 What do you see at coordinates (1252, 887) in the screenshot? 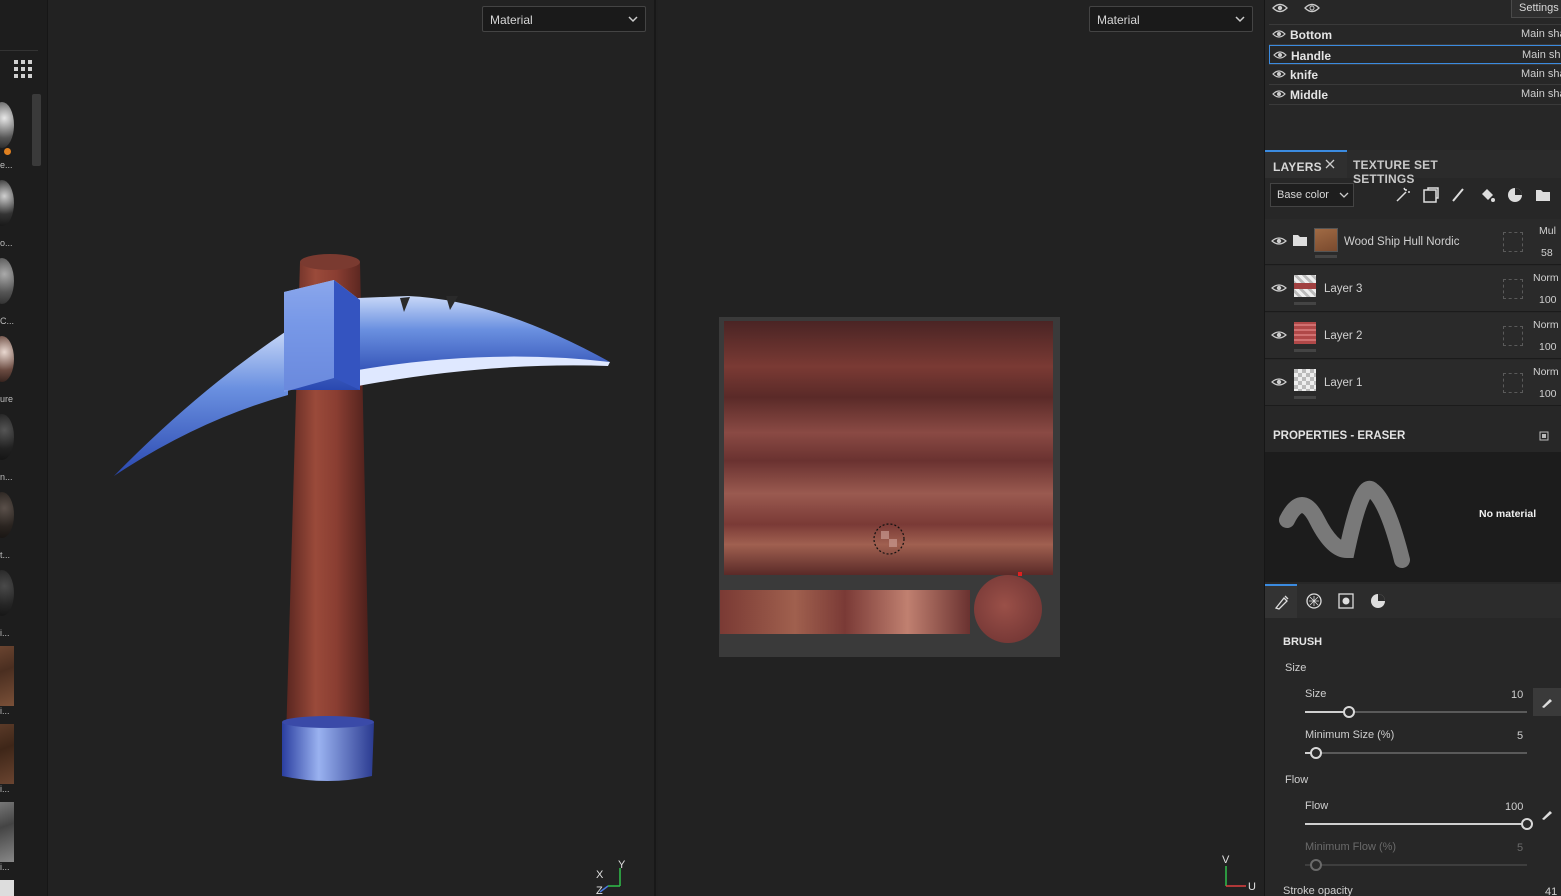
I see `axis-u-label: U` at bounding box center [1252, 887].